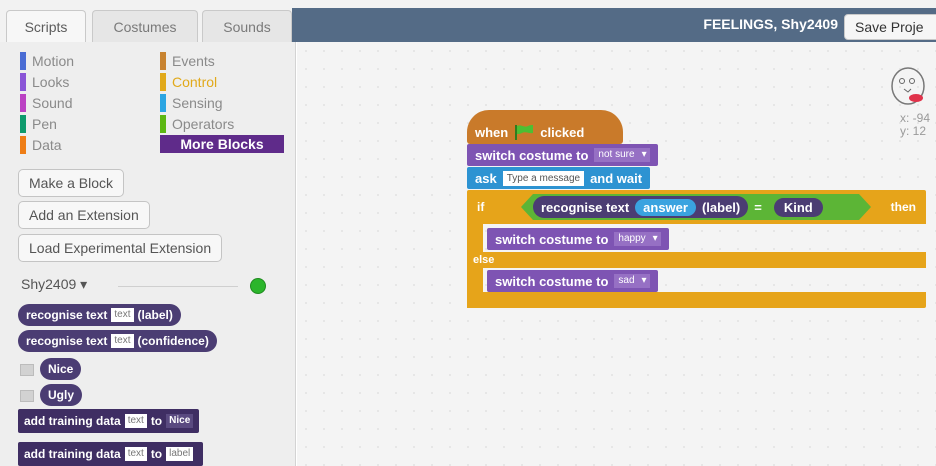 The image size is (936, 466). Describe the element at coordinates (23, 145) in the screenshot. I see `data-color-swatch` at that location.